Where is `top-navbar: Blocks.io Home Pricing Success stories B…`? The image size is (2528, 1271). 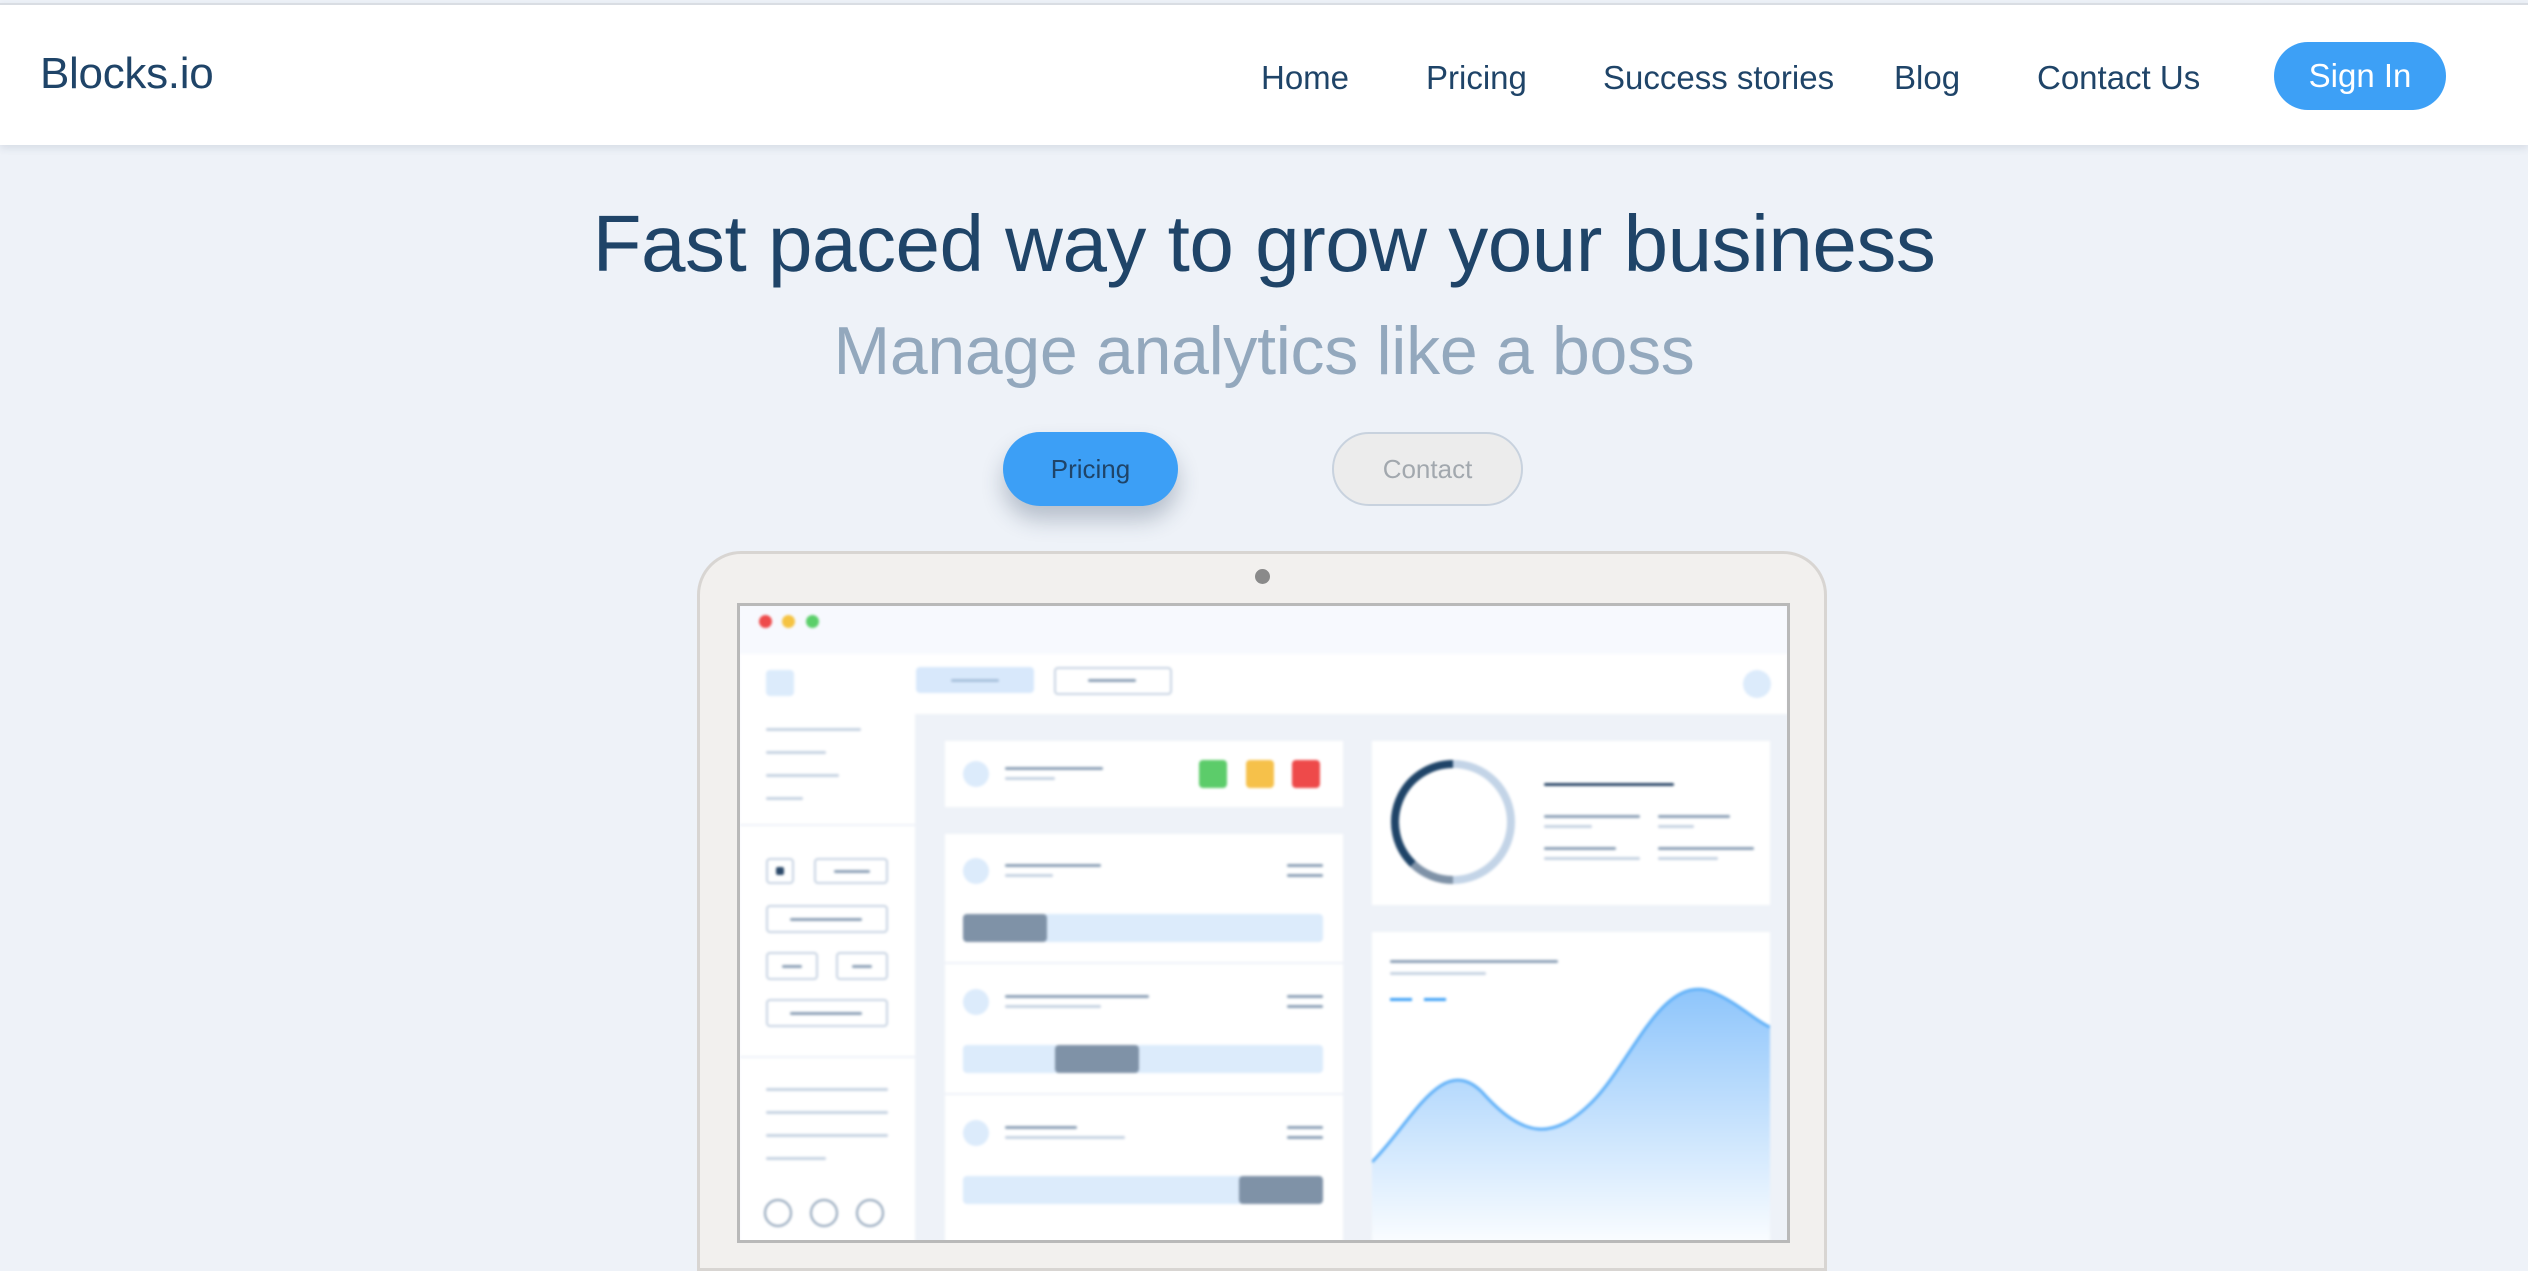
top-navbar: Blocks.io Home Pricing Success stories B… is located at coordinates (1264, 74).